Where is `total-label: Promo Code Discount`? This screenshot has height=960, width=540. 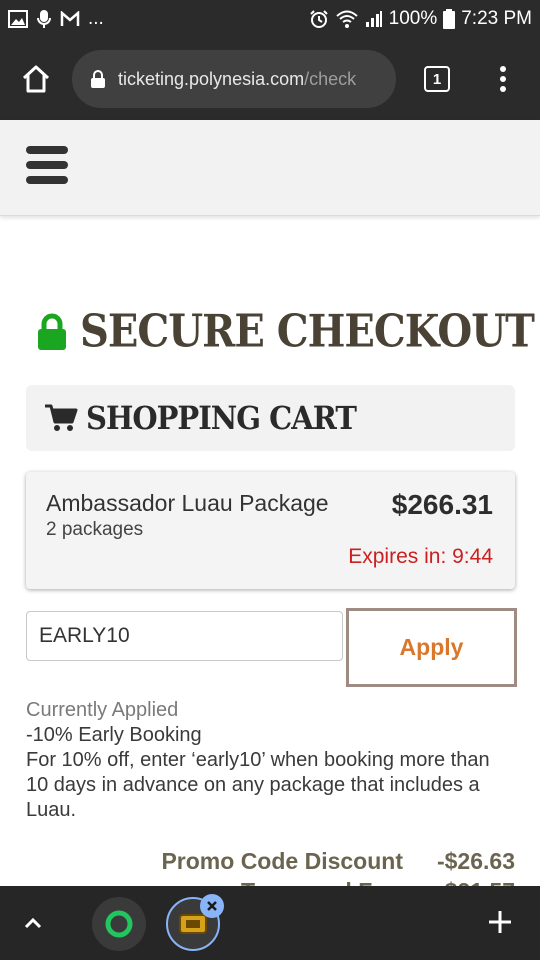
total-label: Promo Code Discount is located at coordinates (282, 861).